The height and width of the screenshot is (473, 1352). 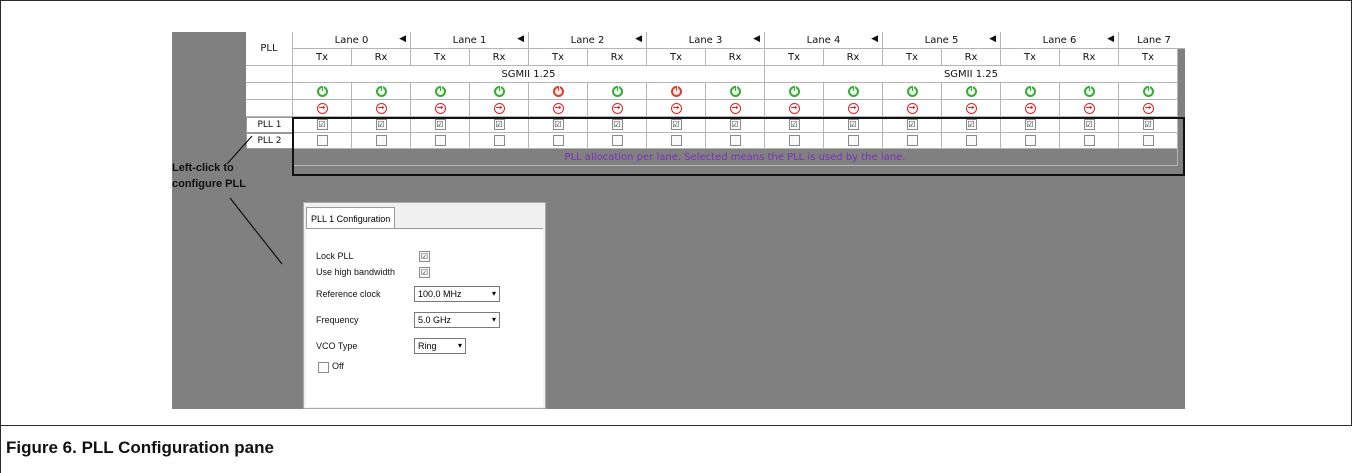 I want to click on figure-caption: Figure 6. PLL Configuration pane, so click(x=140, y=447).